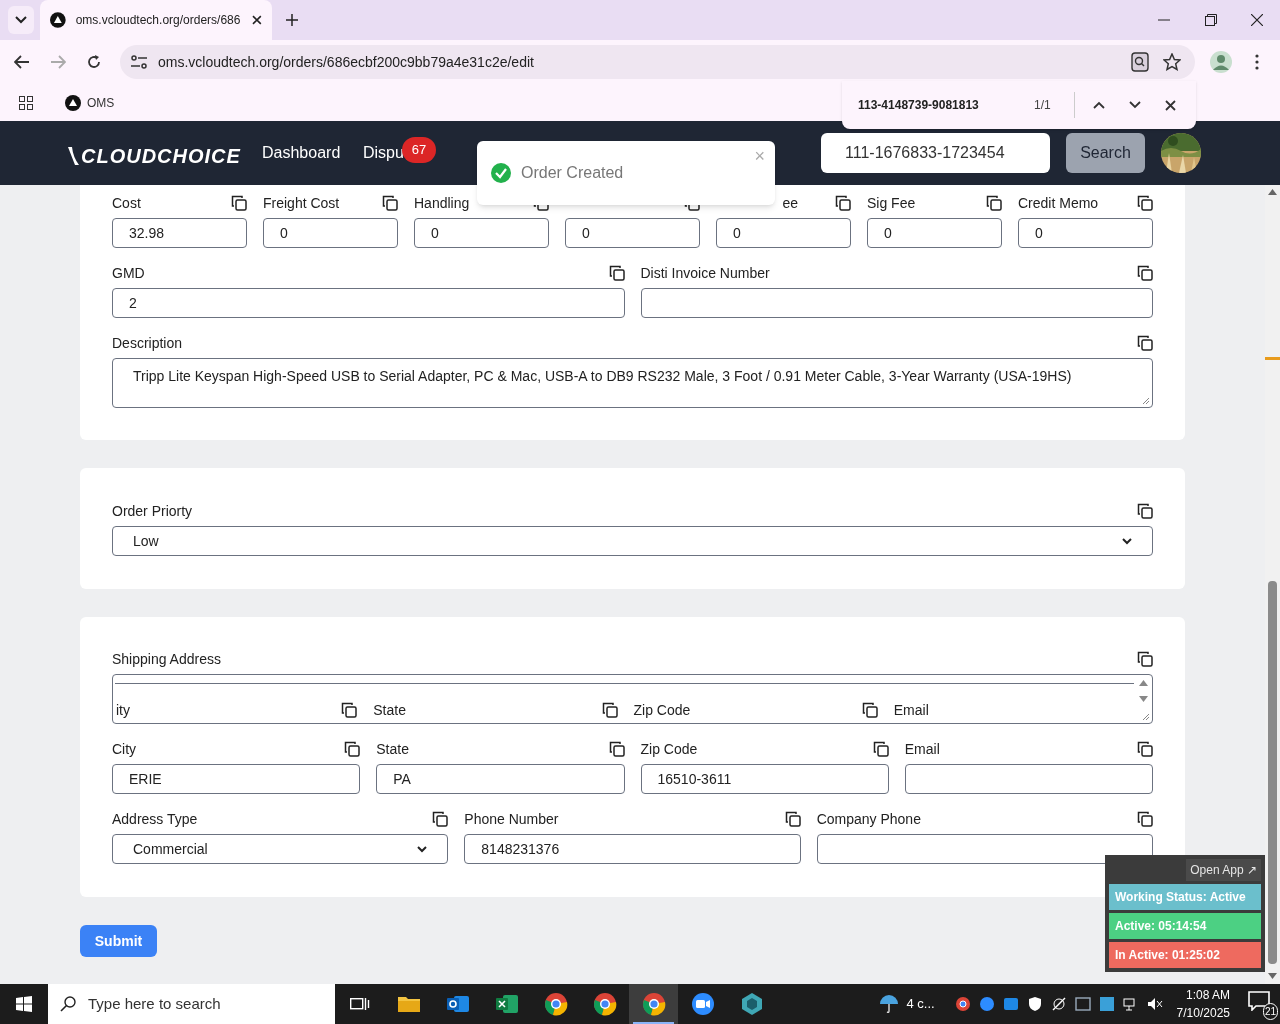 The width and height of the screenshot is (1280, 1024). I want to click on clock-date: 7/10/2025, so click(1203, 1013).